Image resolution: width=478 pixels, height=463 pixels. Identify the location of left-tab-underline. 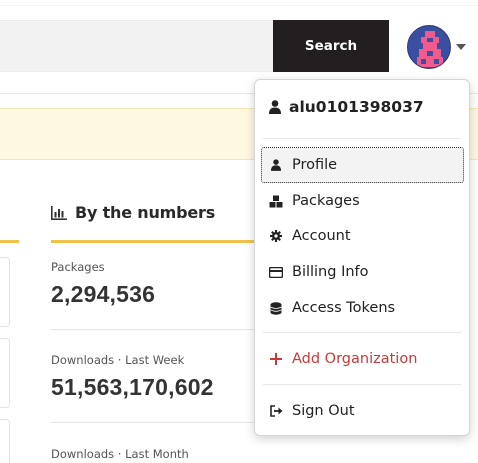
(9, 241).